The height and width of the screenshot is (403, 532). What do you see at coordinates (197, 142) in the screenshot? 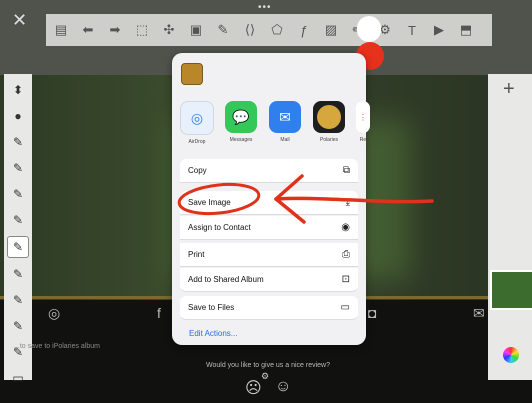
I see `app-label: AirDrop` at bounding box center [197, 142].